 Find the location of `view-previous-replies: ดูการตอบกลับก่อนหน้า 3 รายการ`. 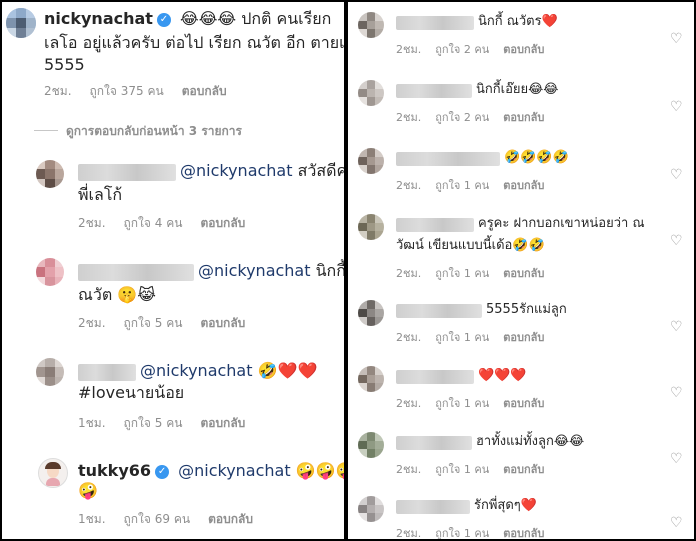

view-previous-replies: ดูการตอบกลับก่อนหน้า 3 รายการ is located at coordinates (154, 131).